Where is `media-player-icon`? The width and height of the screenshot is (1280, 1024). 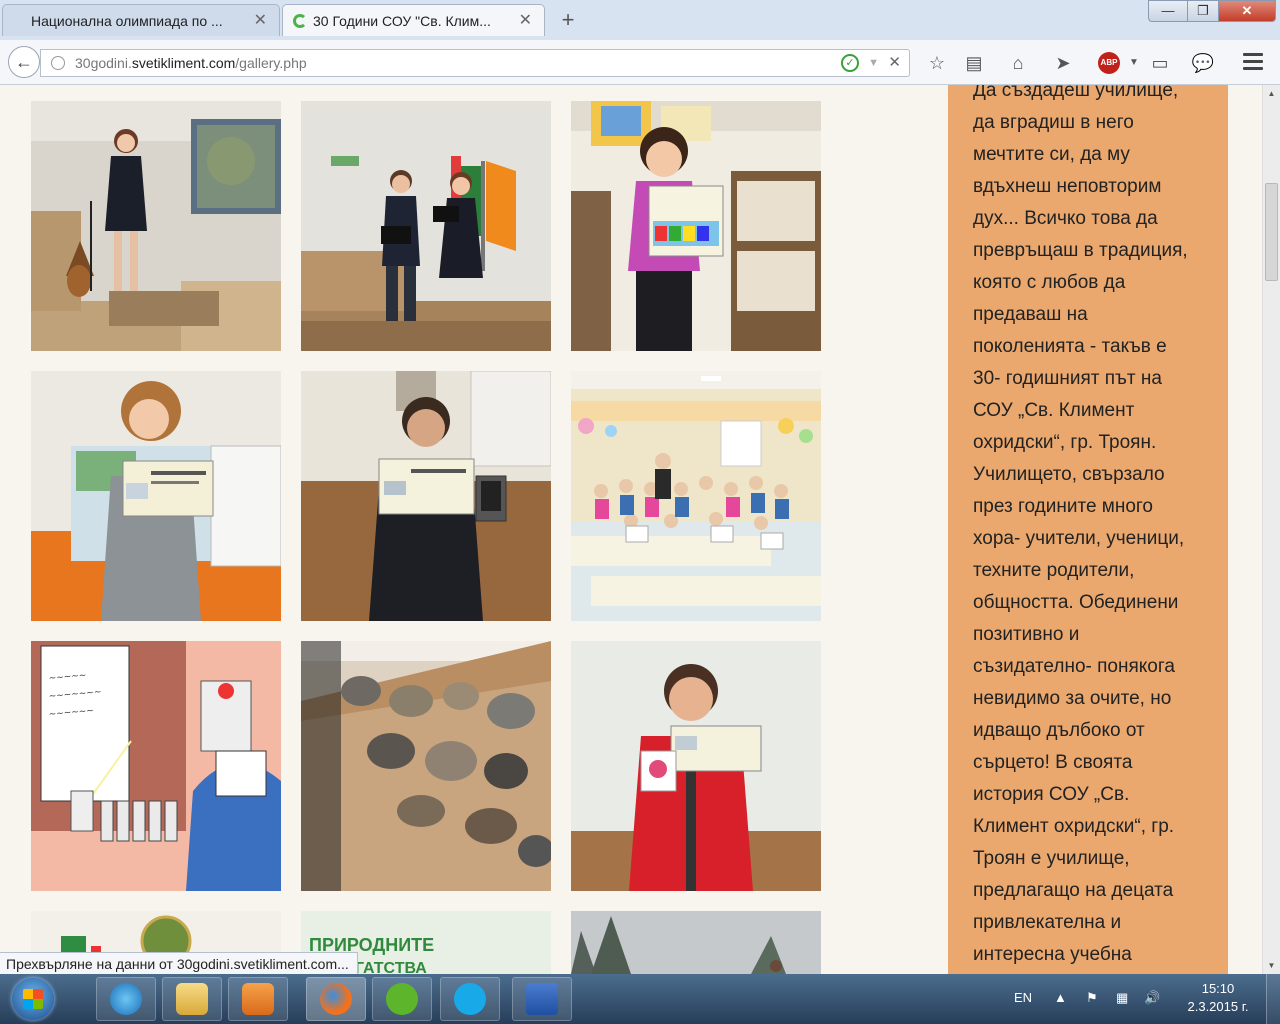
media-player-icon is located at coordinates (258, 999).